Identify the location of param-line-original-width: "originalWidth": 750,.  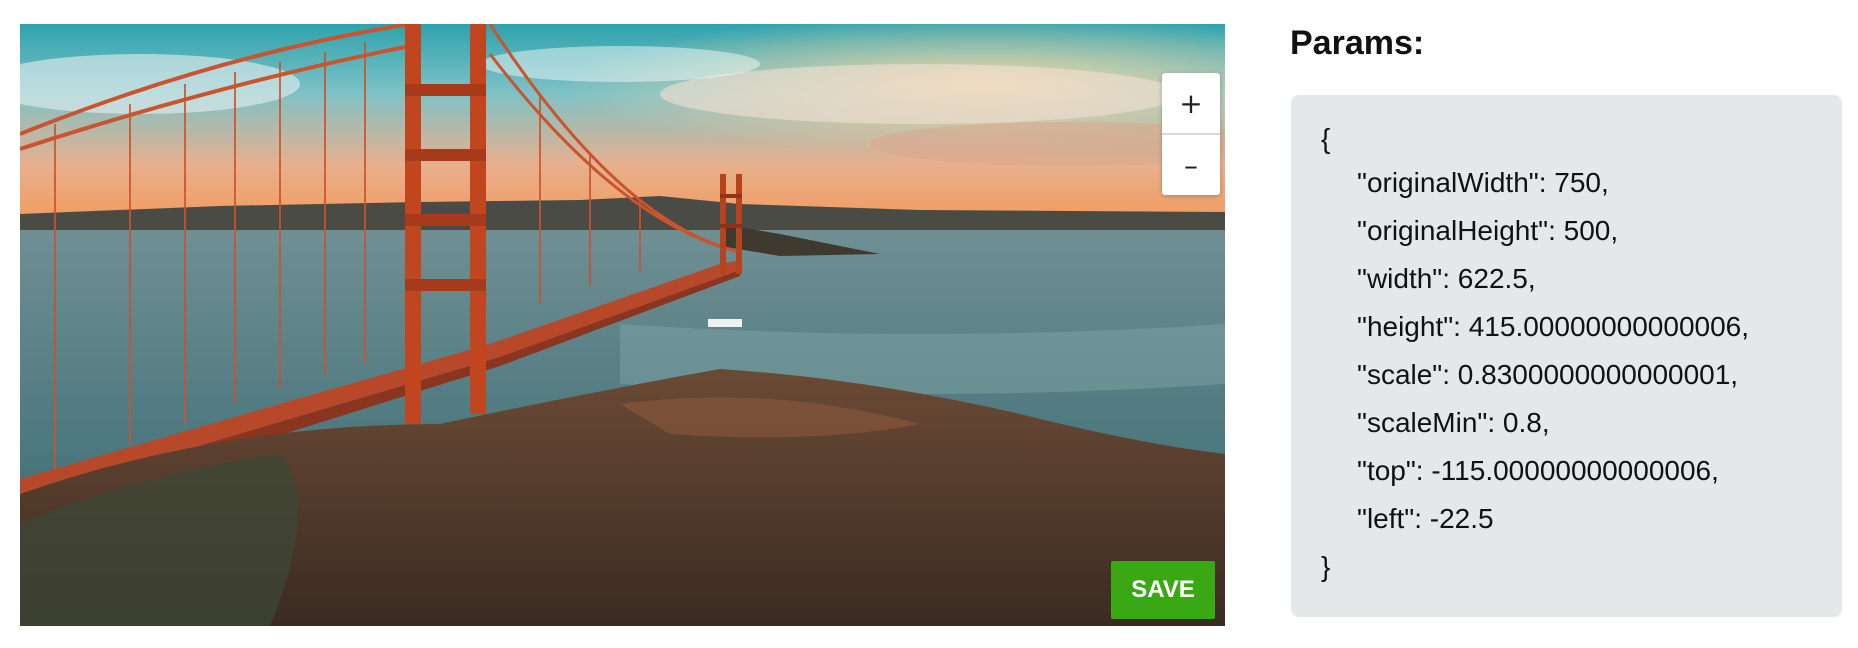
(1483, 182).